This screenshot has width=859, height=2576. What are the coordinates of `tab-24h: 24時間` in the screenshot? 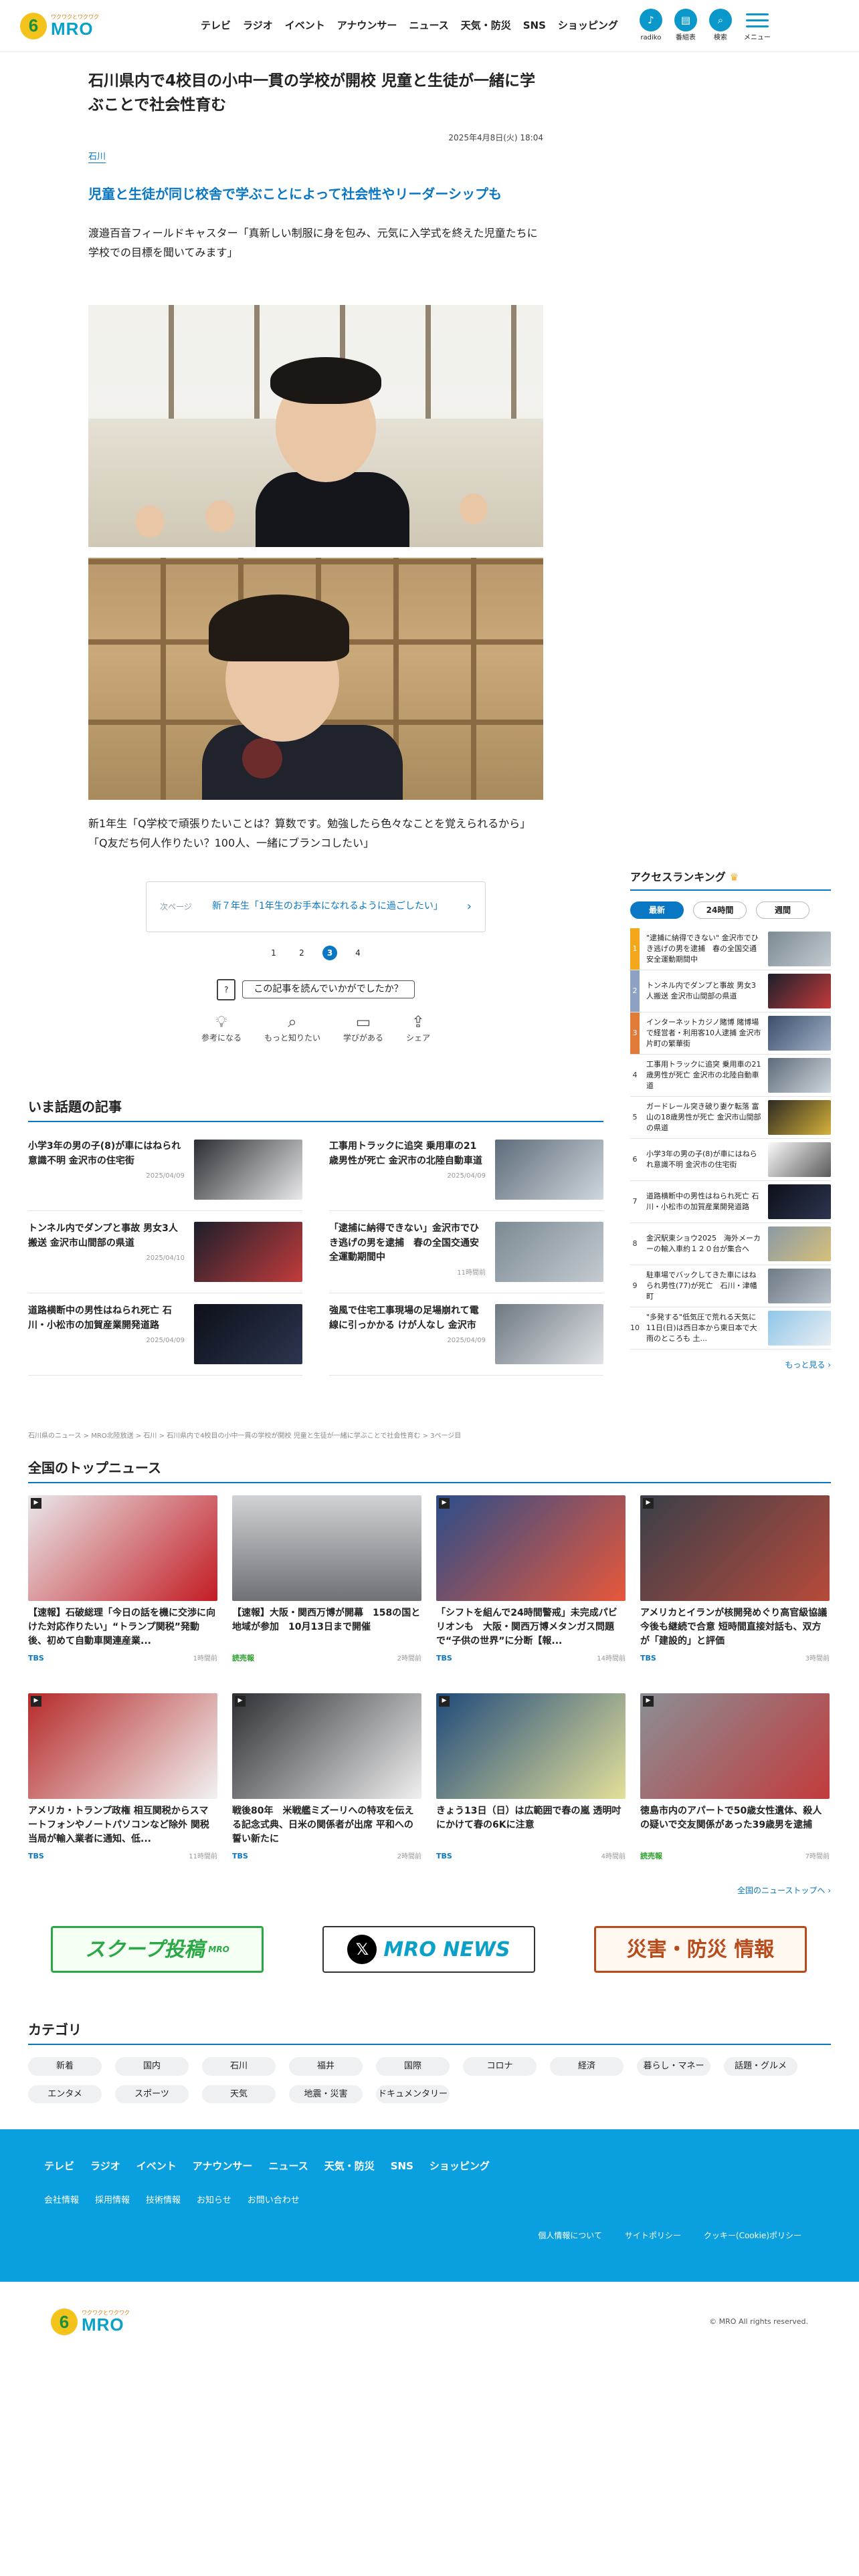 It's located at (720, 910).